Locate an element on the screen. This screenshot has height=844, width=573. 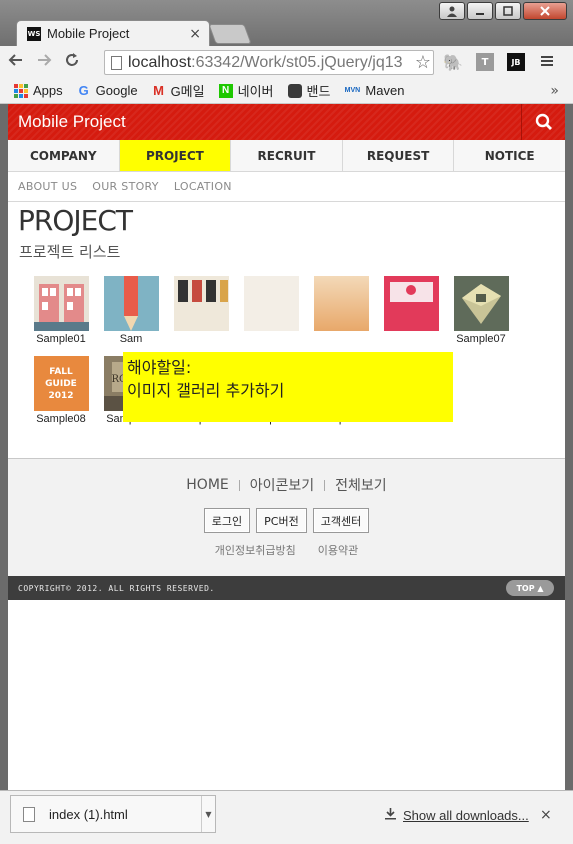
footer-link-icons: 아이콘보기 is located at coordinates (282, 485).